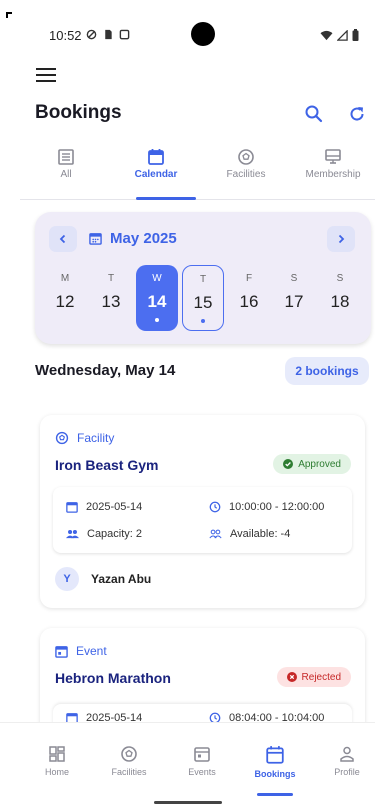 Image resolution: width=375 pixels, height=810 pixels. Describe the element at coordinates (294, 301) in the screenshot. I see `day-date: 17` at that location.